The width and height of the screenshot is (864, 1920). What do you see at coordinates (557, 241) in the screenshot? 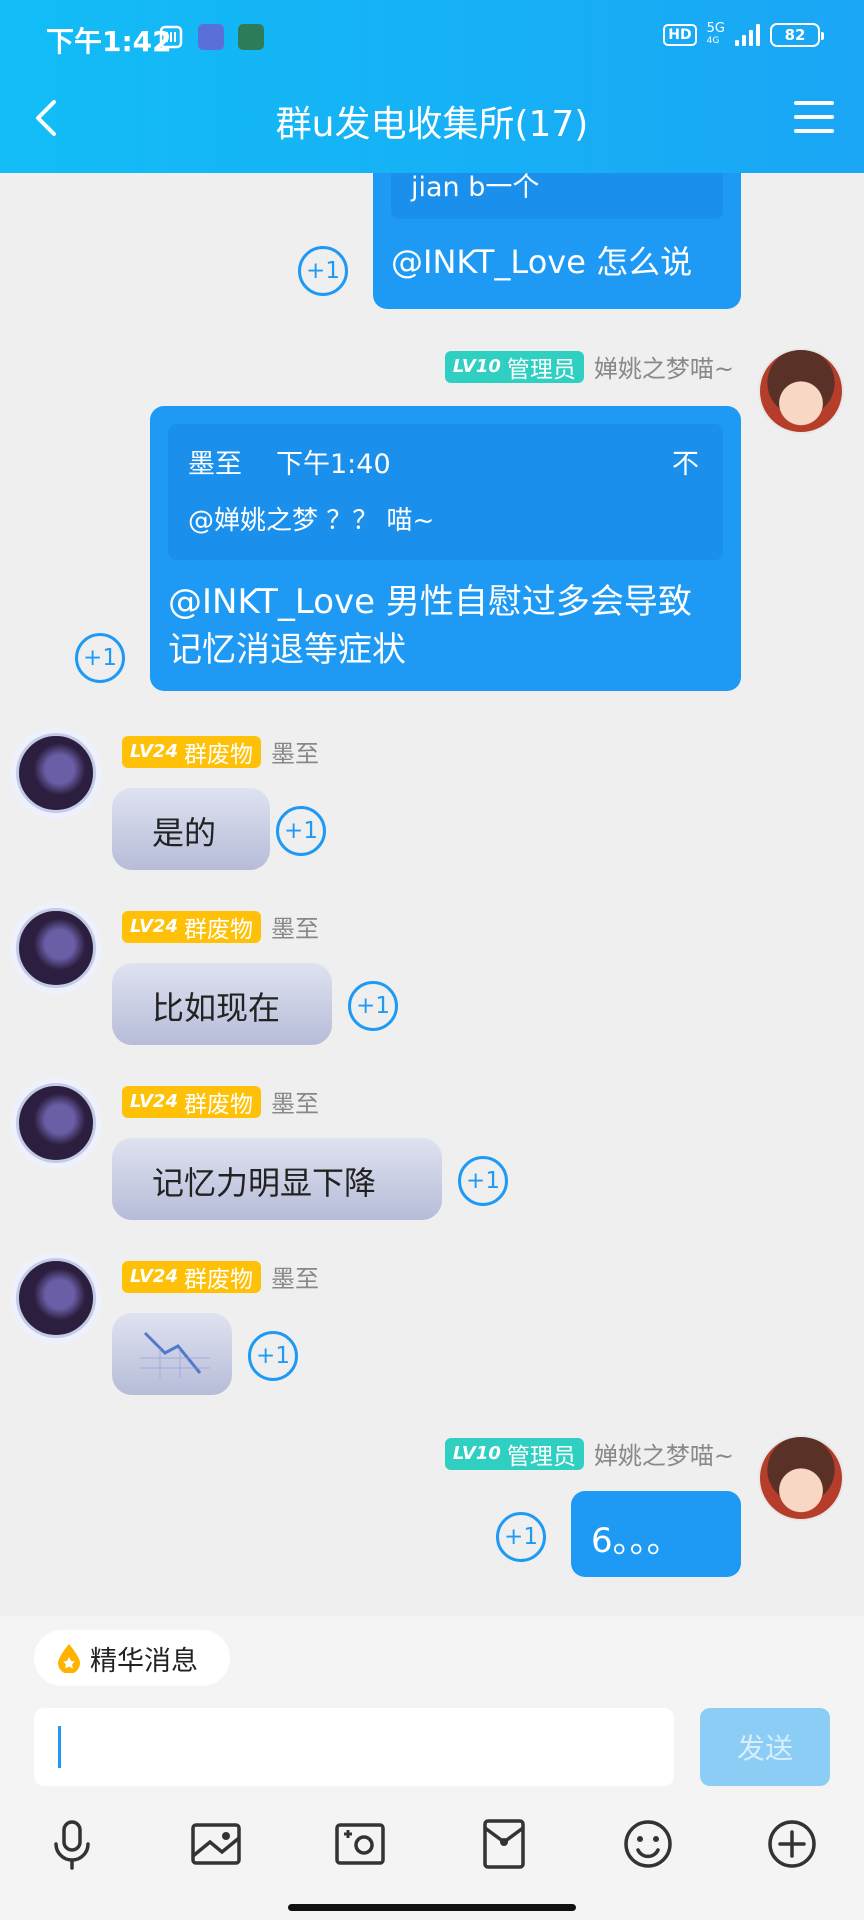
I see `message-bubble: jian b一个 @INKT_Love 怎么说` at bounding box center [557, 241].